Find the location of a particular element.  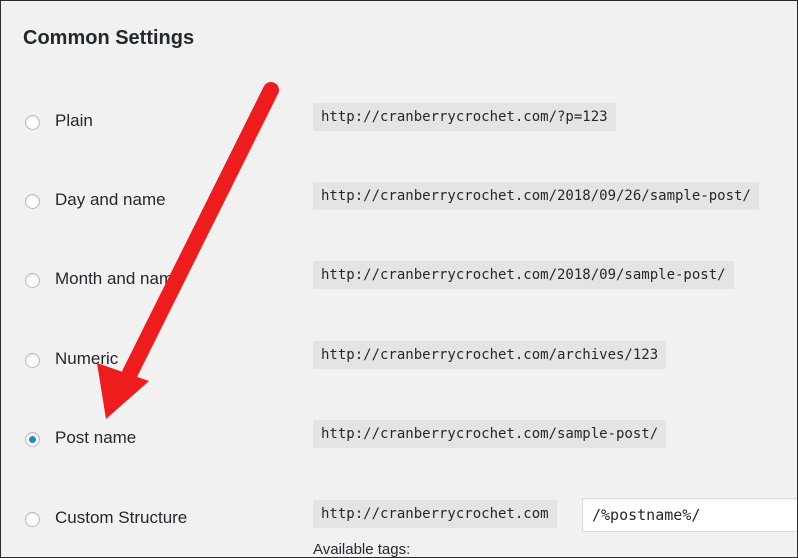

radio-custom-structure is located at coordinates (32, 519).